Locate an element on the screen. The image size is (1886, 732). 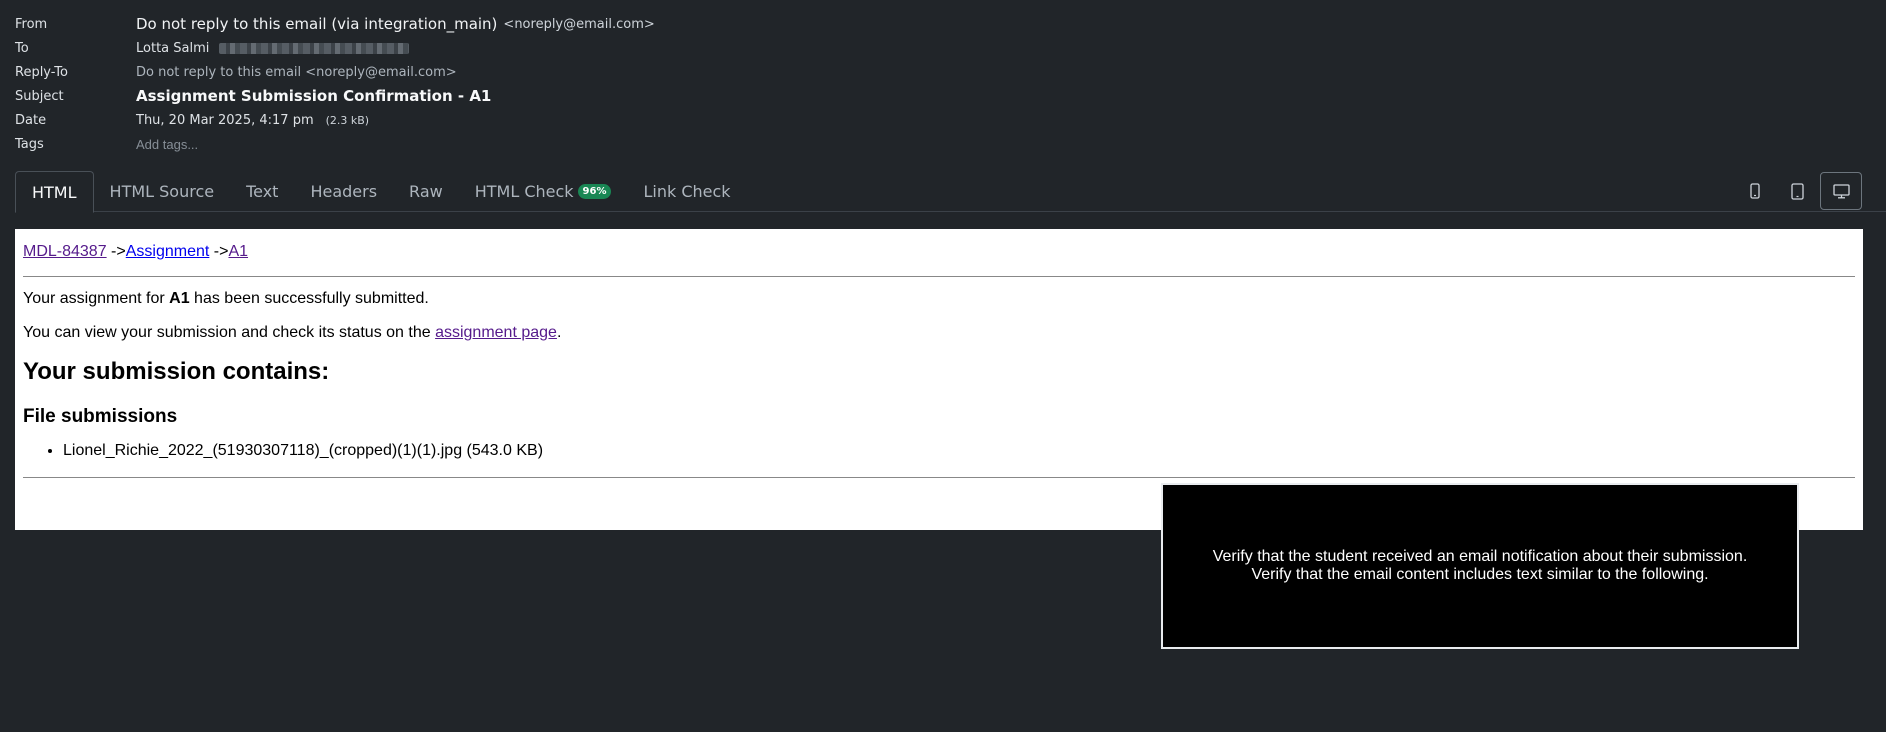
module-link: Assignment is located at coordinates (168, 251).